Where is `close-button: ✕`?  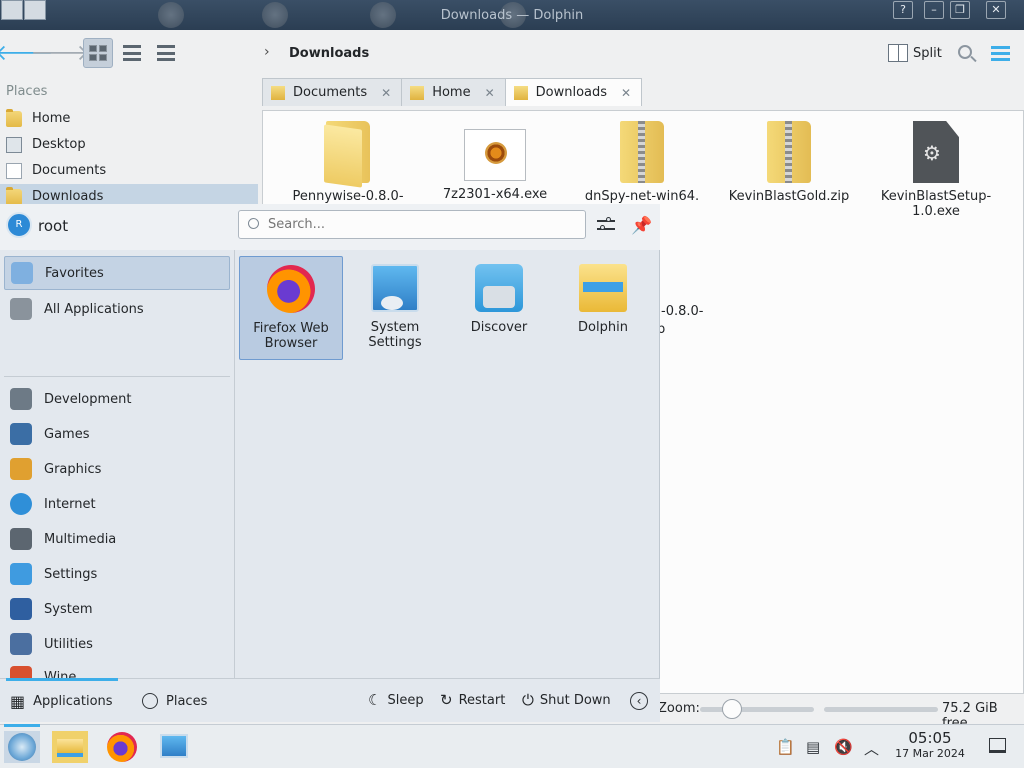
close-button: ✕ is located at coordinates (996, 10).